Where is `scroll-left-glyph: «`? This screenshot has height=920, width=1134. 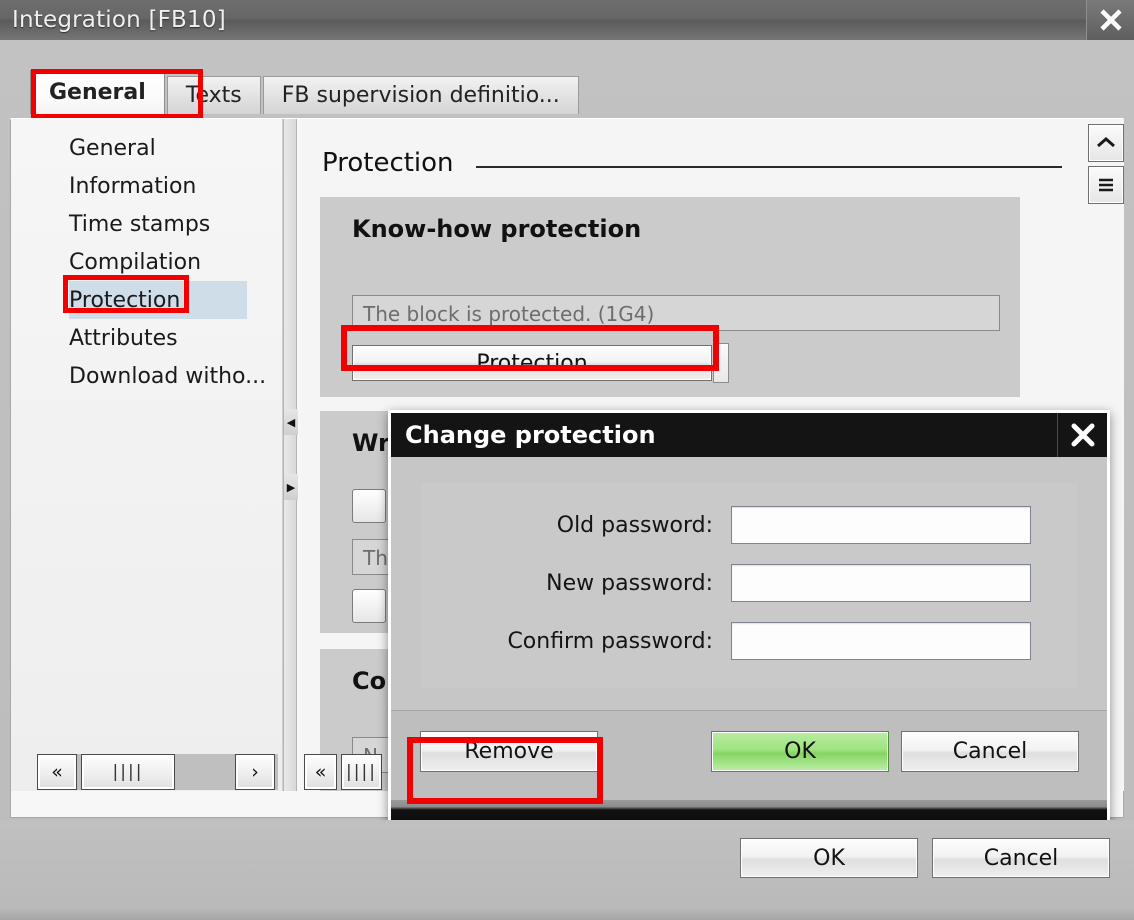
scroll-left-glyph: « is located at coordinates (57, 772).